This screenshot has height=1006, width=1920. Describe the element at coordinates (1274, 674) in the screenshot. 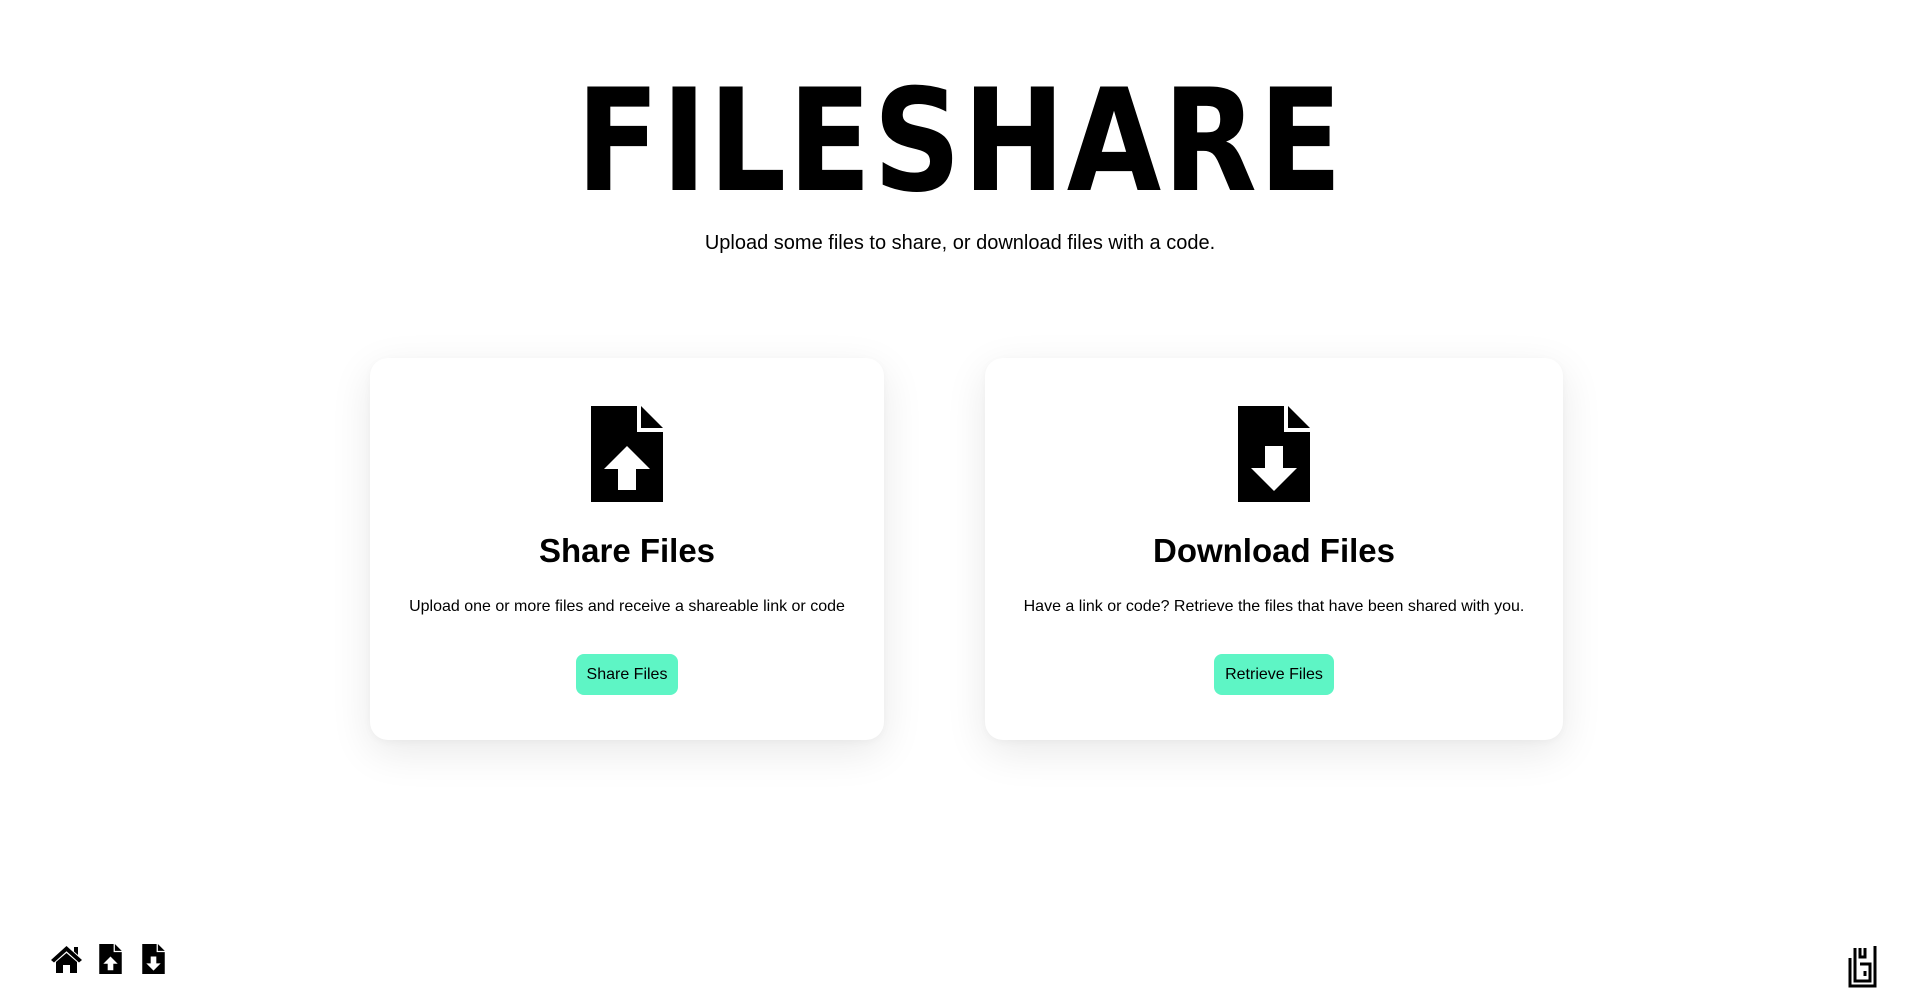

I see `retrieve-files-button: Retrieve Files` at that location.